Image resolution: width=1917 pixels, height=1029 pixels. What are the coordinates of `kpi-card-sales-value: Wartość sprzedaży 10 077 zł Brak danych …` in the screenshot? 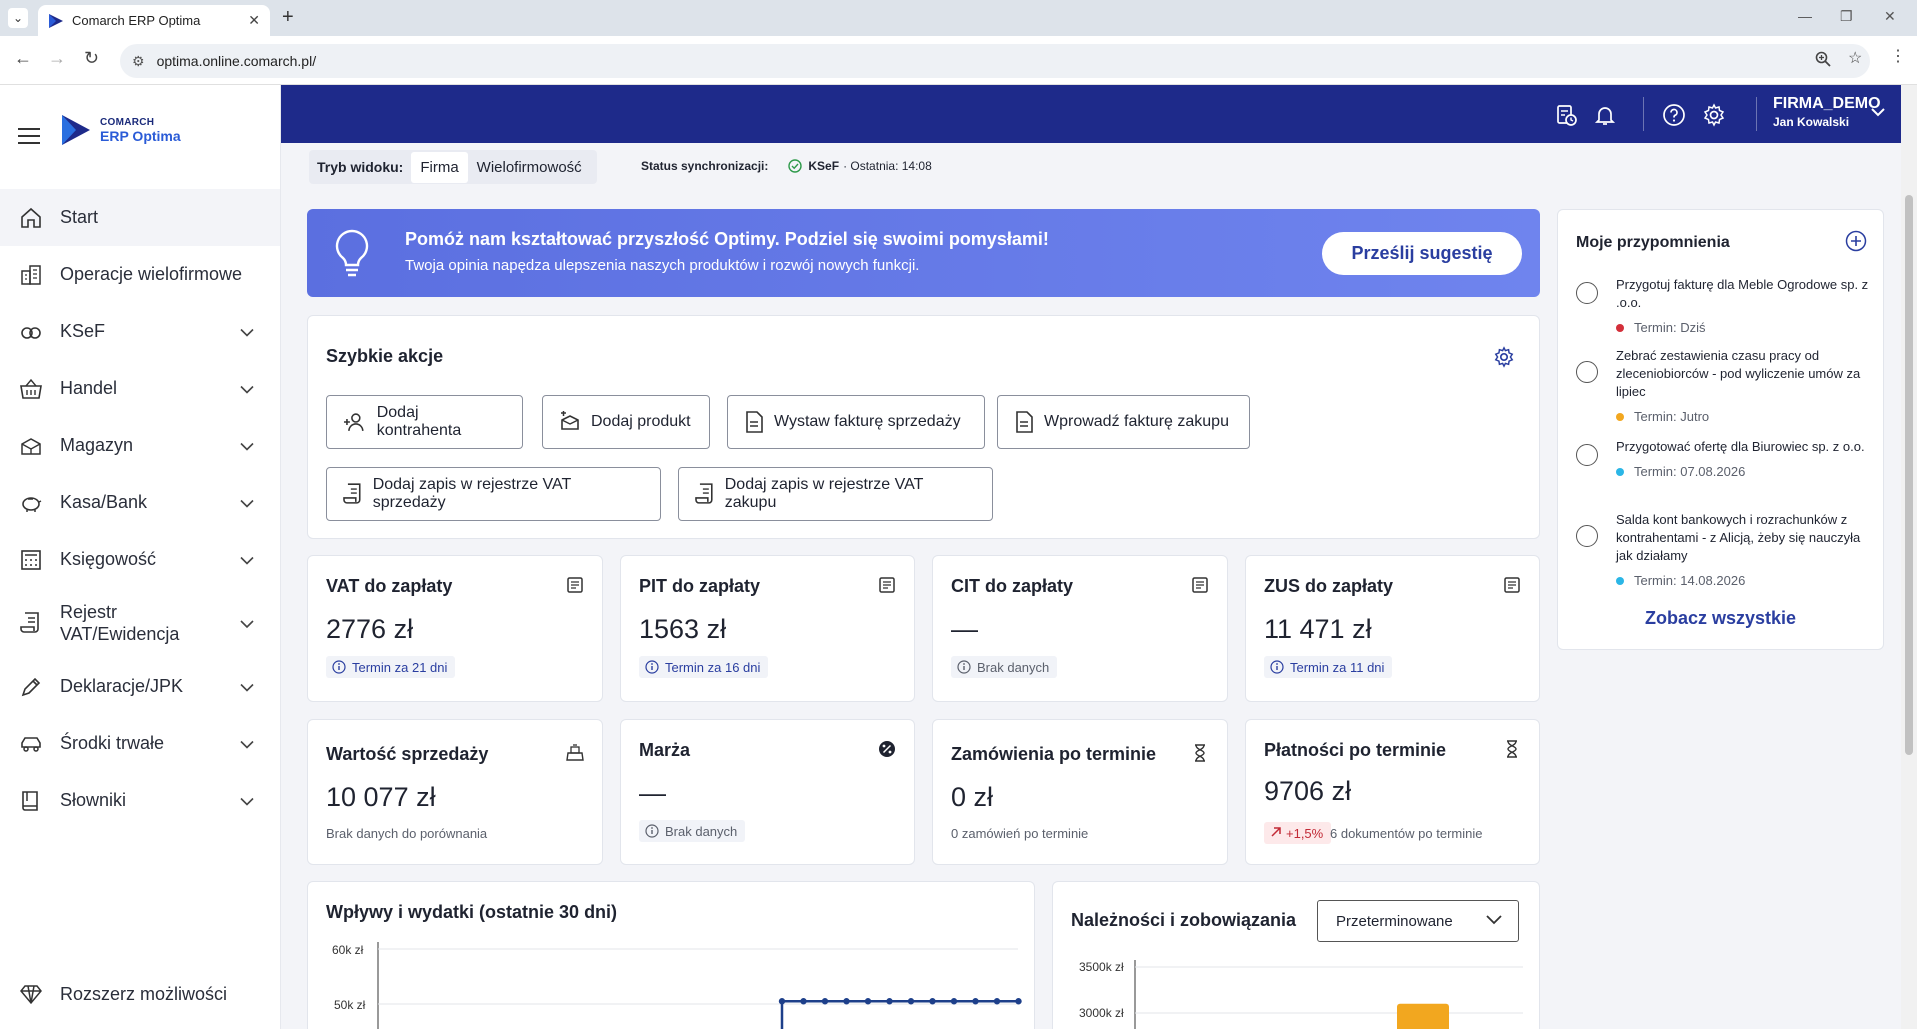 It's located at (455, 792).